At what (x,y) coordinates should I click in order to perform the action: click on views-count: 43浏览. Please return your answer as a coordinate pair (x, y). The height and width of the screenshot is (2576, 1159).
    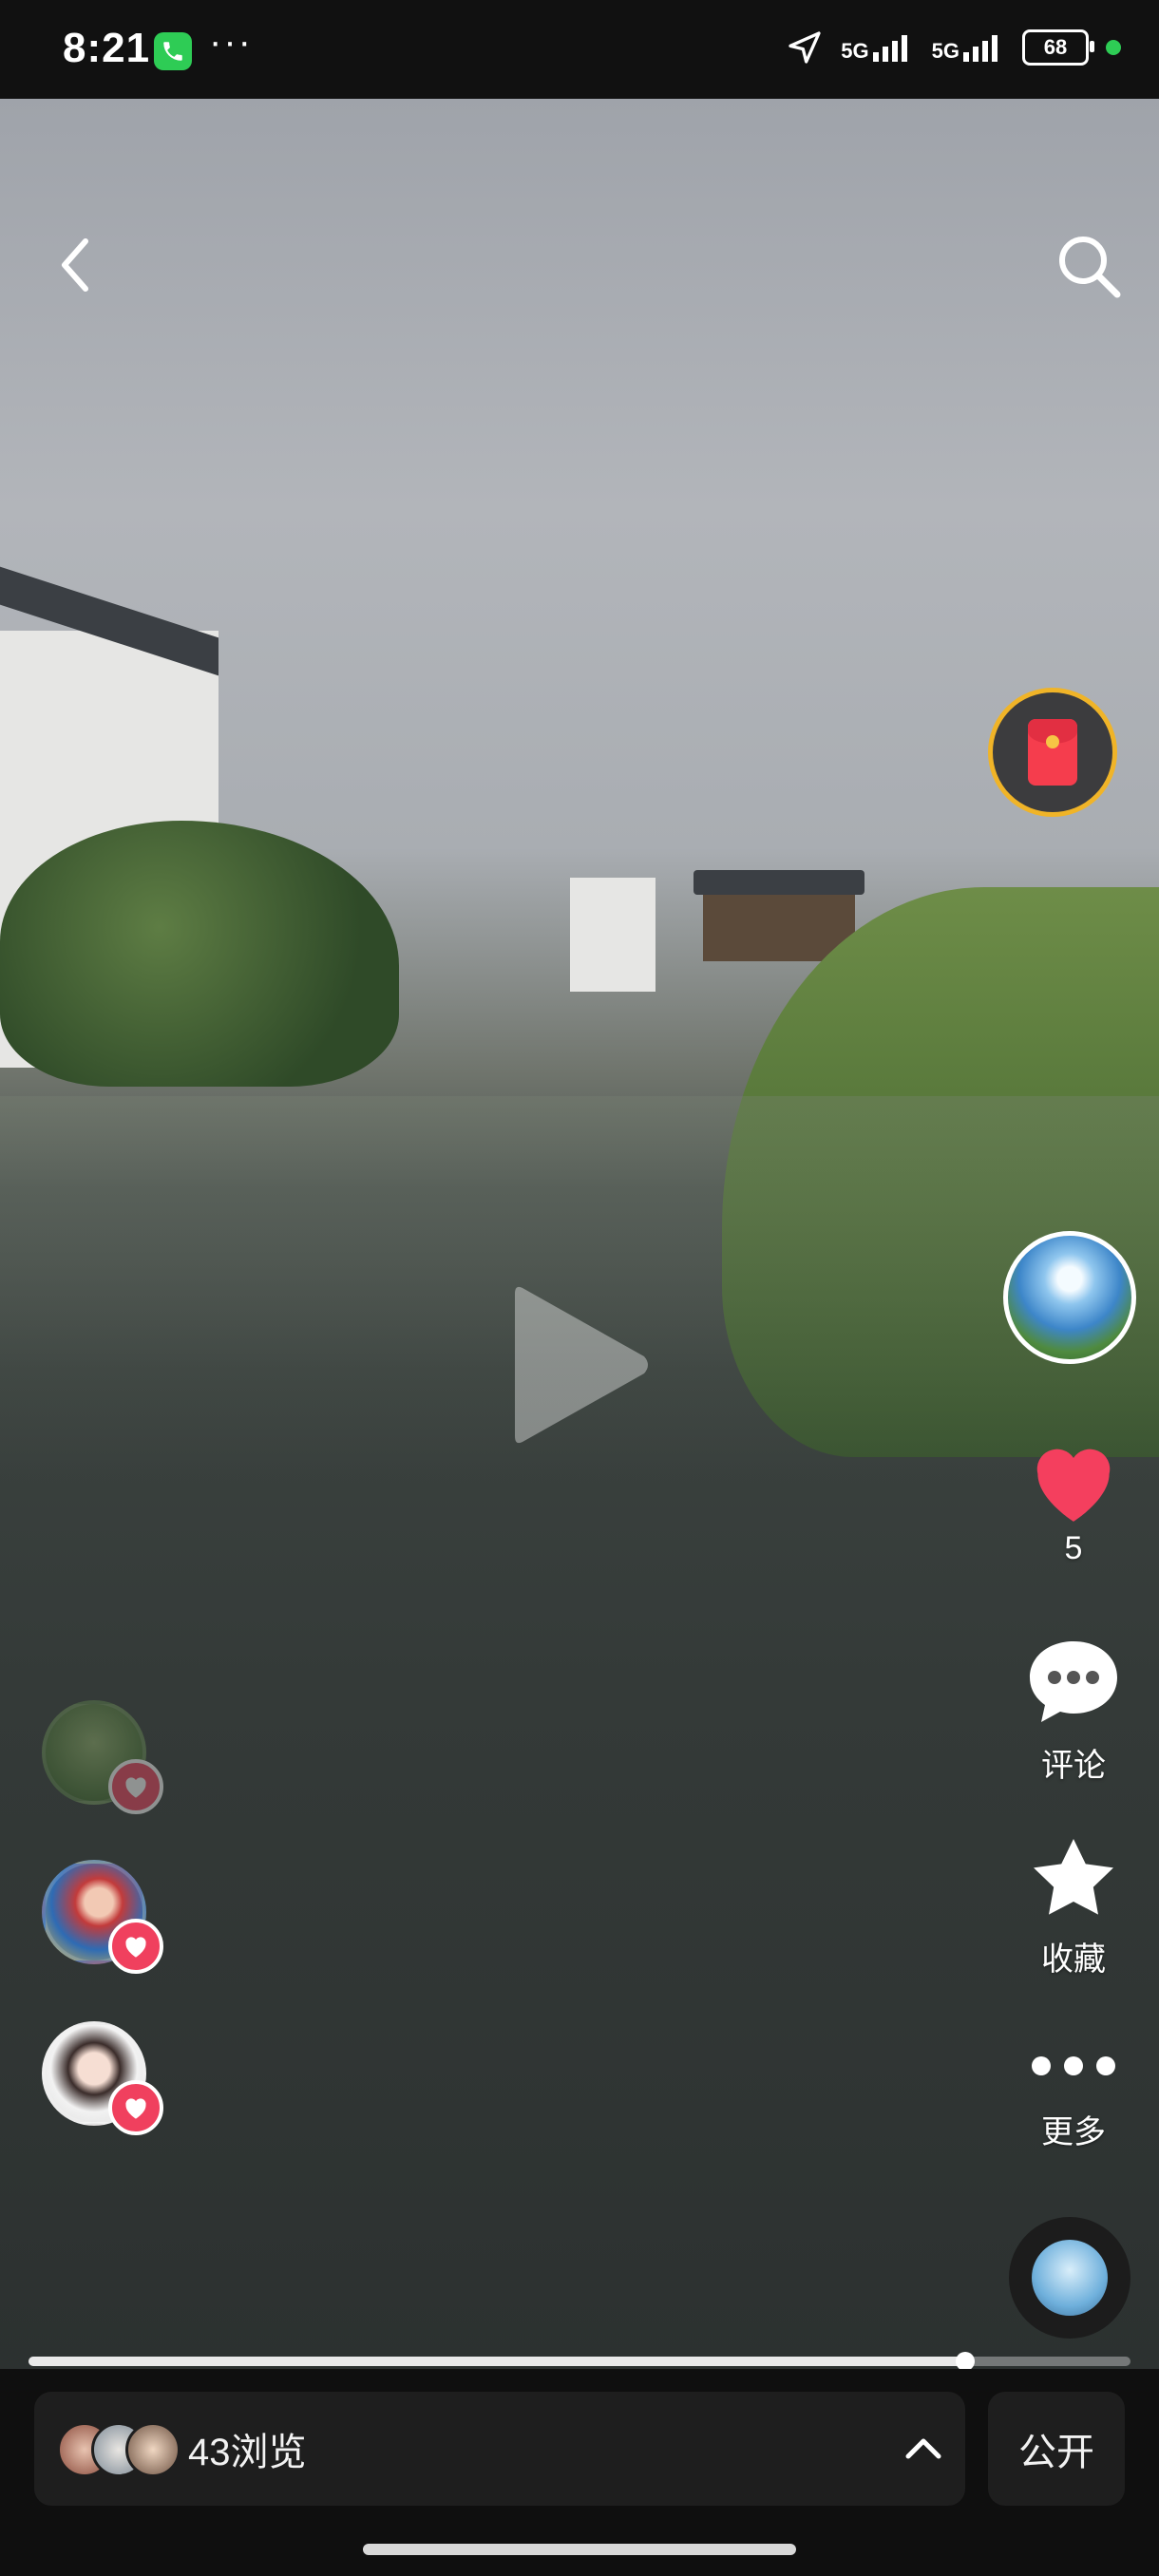
    Looking at the image, I should click on (247, 2452).